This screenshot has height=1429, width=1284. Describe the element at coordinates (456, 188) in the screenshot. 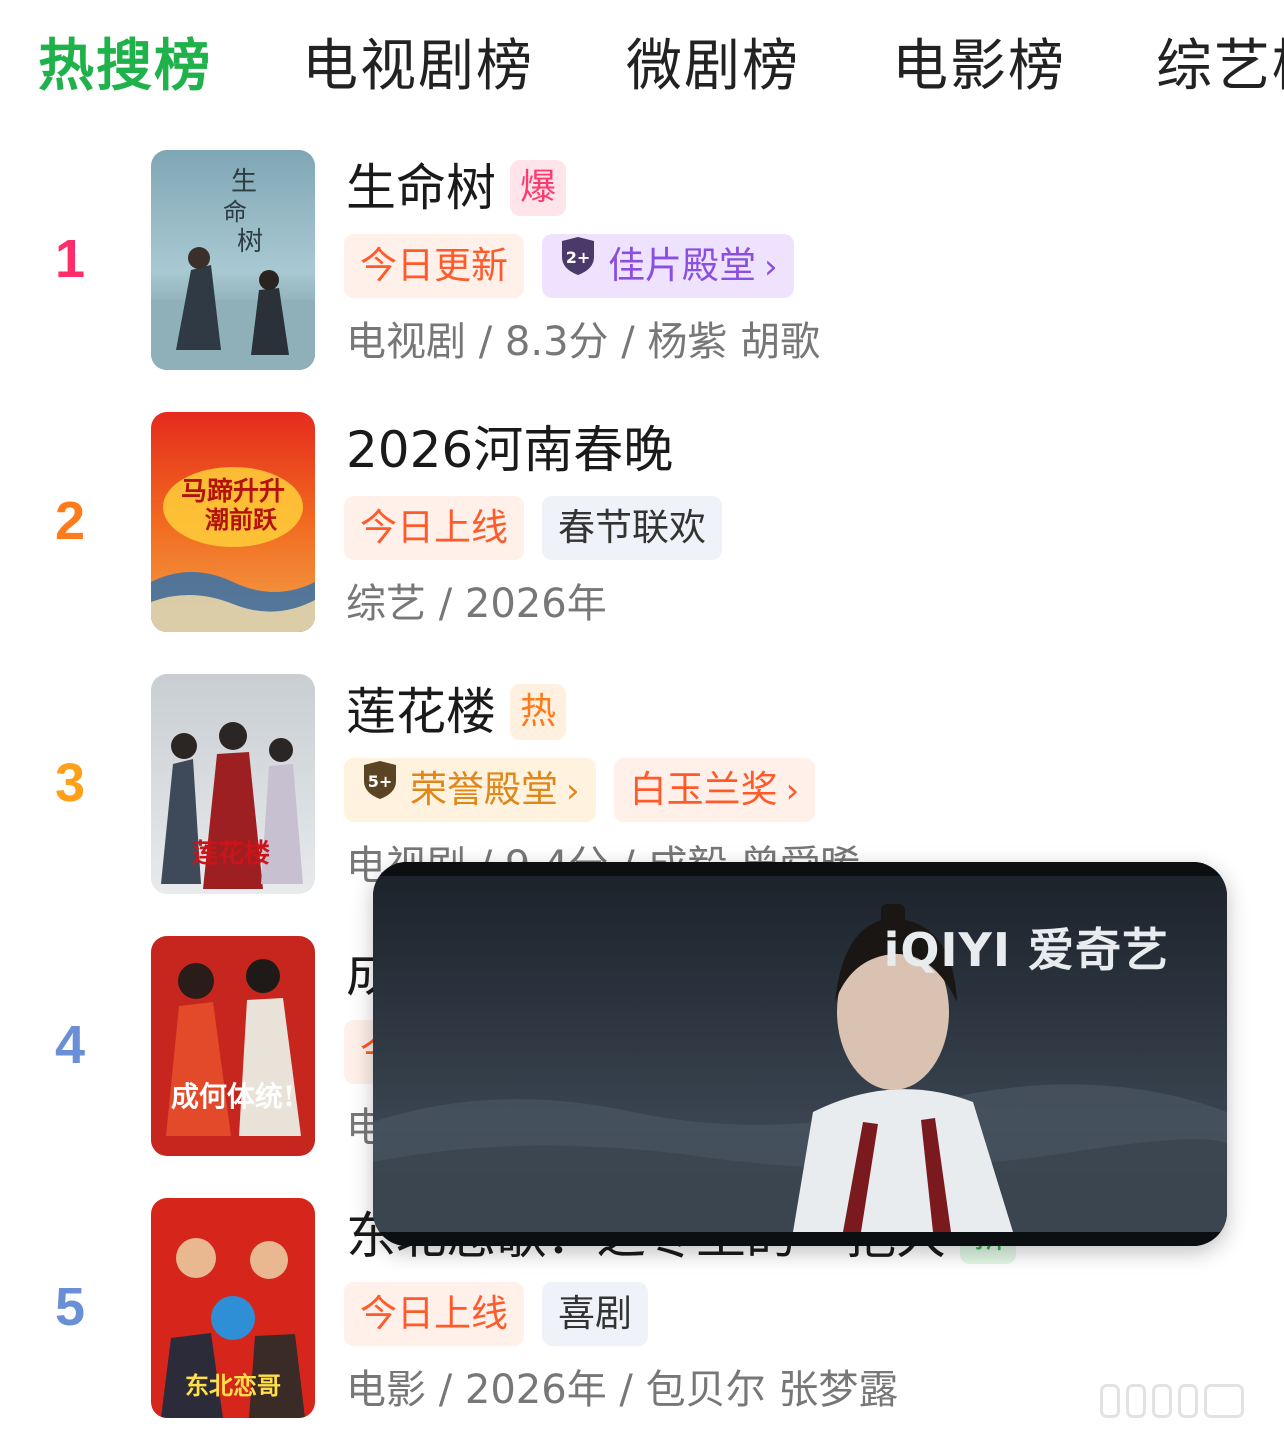

I see `item-title: 生命树爆` at that location.